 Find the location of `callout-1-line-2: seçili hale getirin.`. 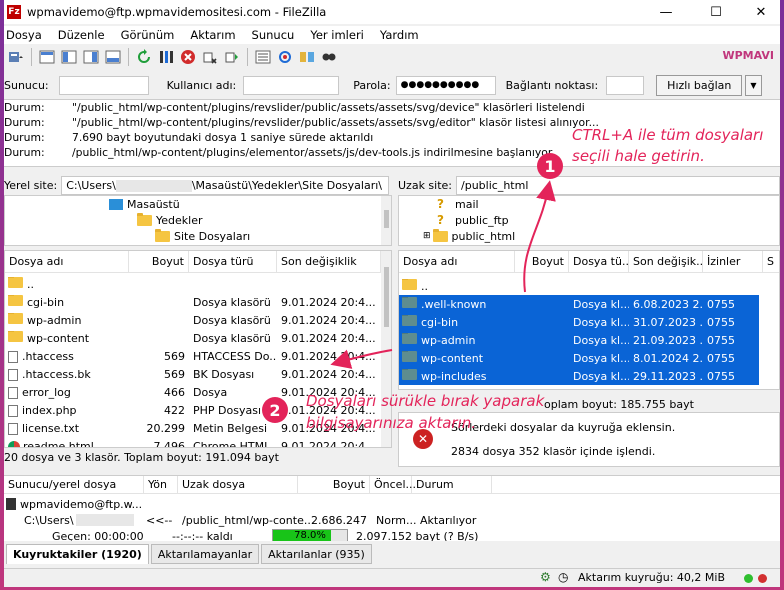

callout-1-line-2: seçili hale getirin. is located at coordinates (638, 156).